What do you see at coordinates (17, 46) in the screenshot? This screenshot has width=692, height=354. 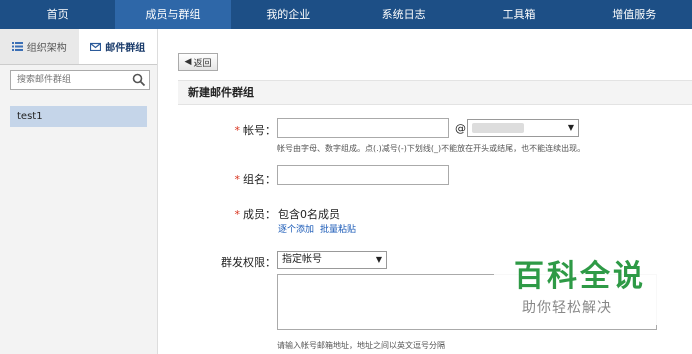 I see `list-icon` at bounding box center [17, 46].